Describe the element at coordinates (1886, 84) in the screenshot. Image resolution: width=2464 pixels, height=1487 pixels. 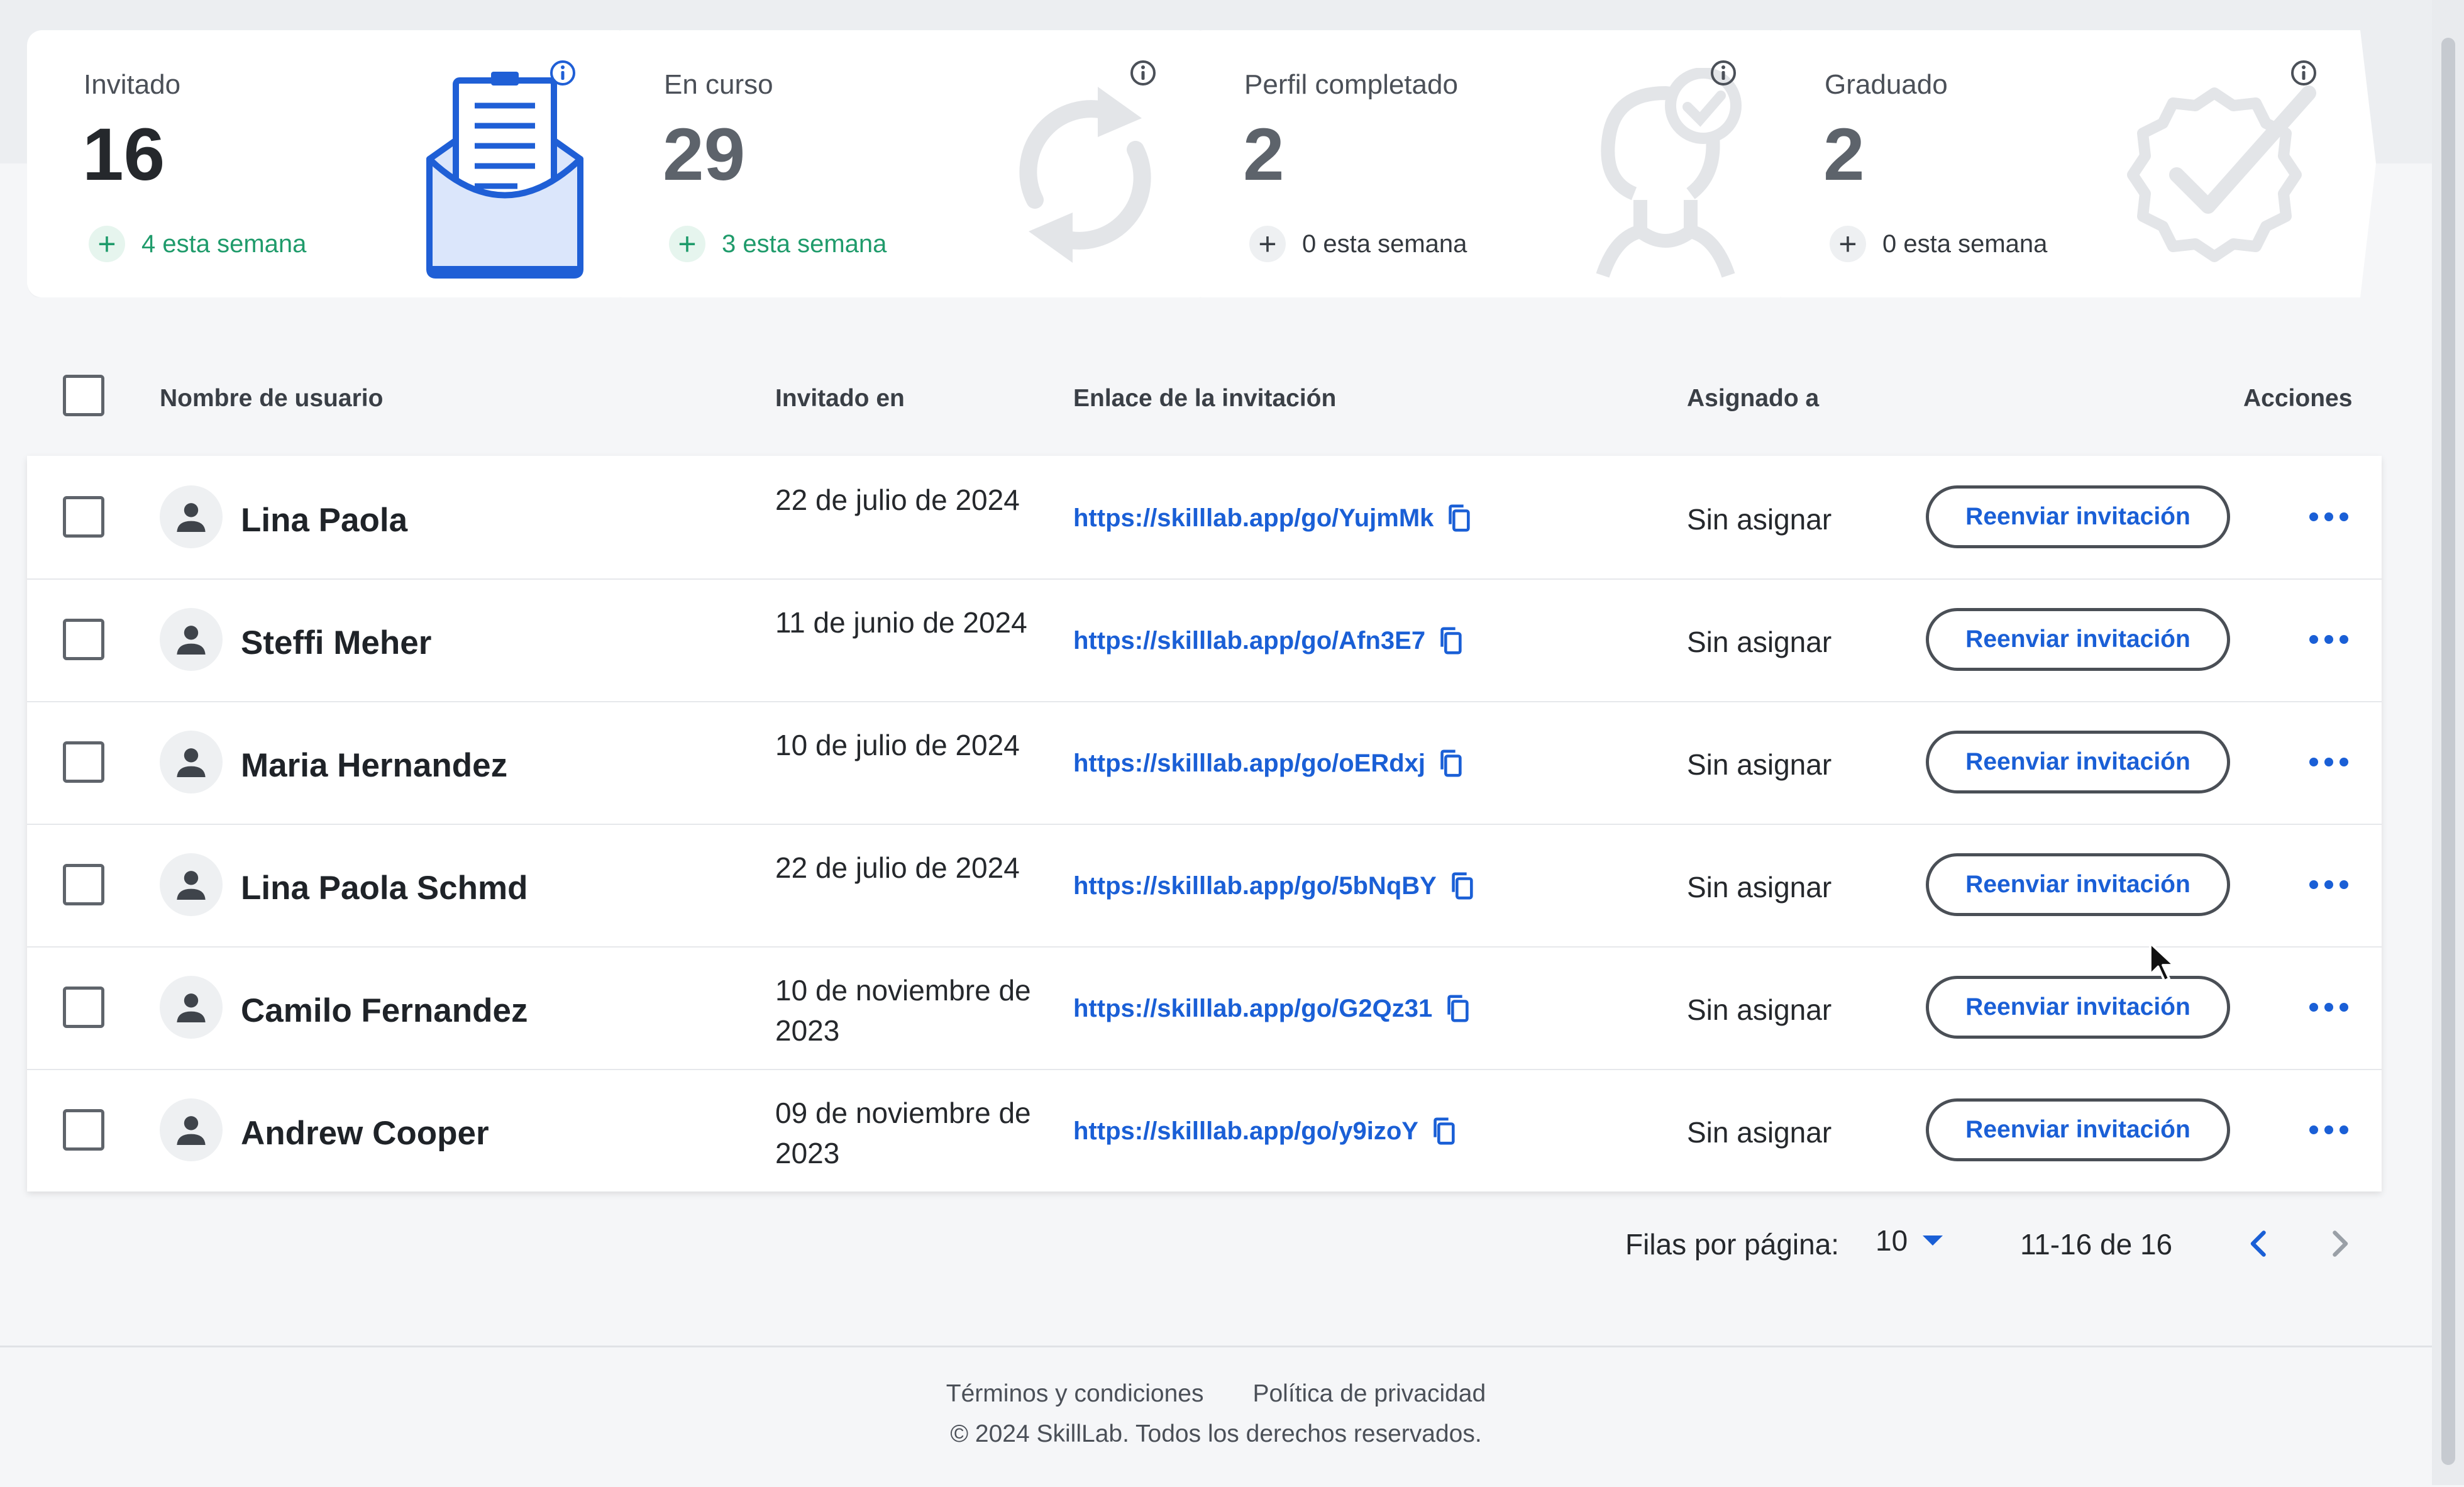
I see `stat-label: Graduado` at that location.